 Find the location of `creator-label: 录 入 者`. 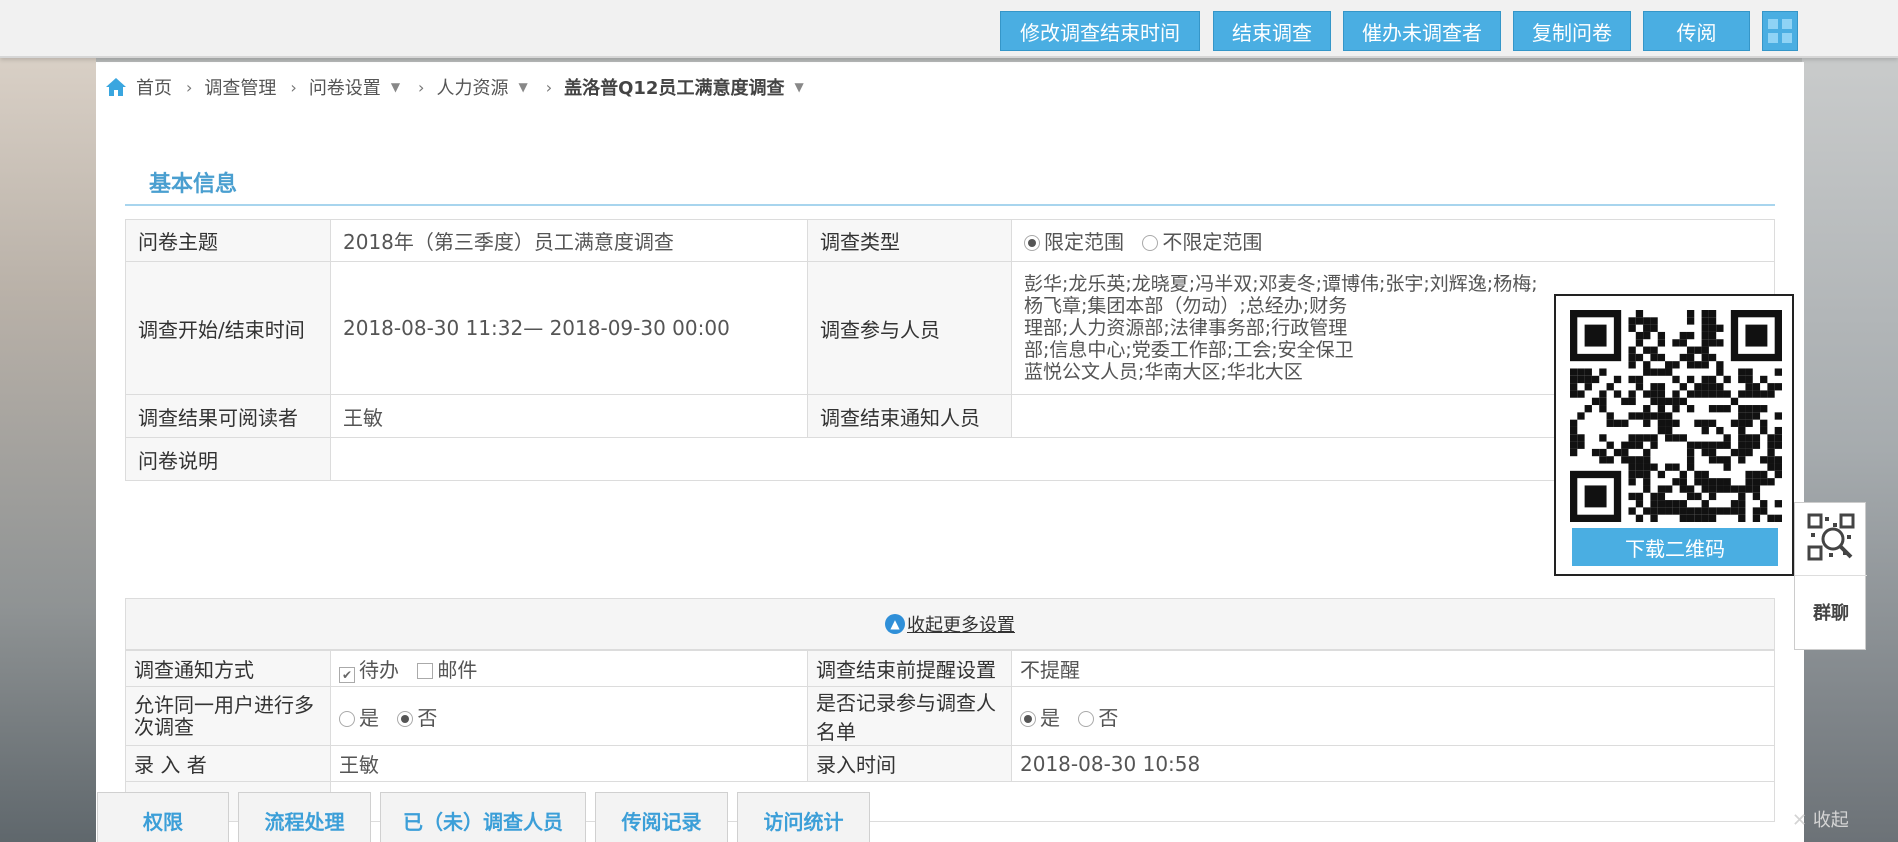

creator-label: 录 入 者 is located at coordinates (228, 763).